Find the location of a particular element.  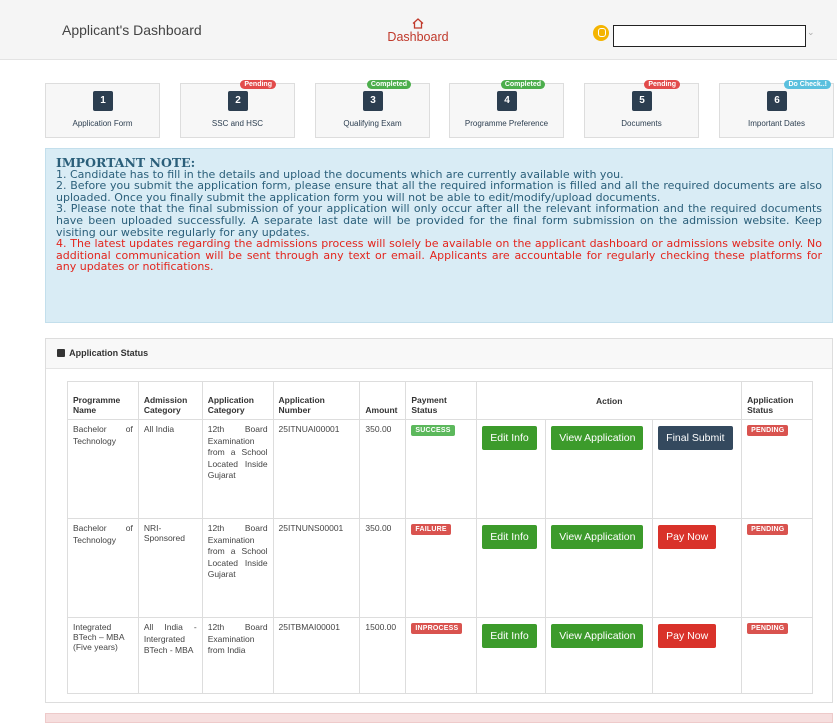

step-ssc-hsc: Pending 2 SSC and HSC is located at coordinates (237, 109).